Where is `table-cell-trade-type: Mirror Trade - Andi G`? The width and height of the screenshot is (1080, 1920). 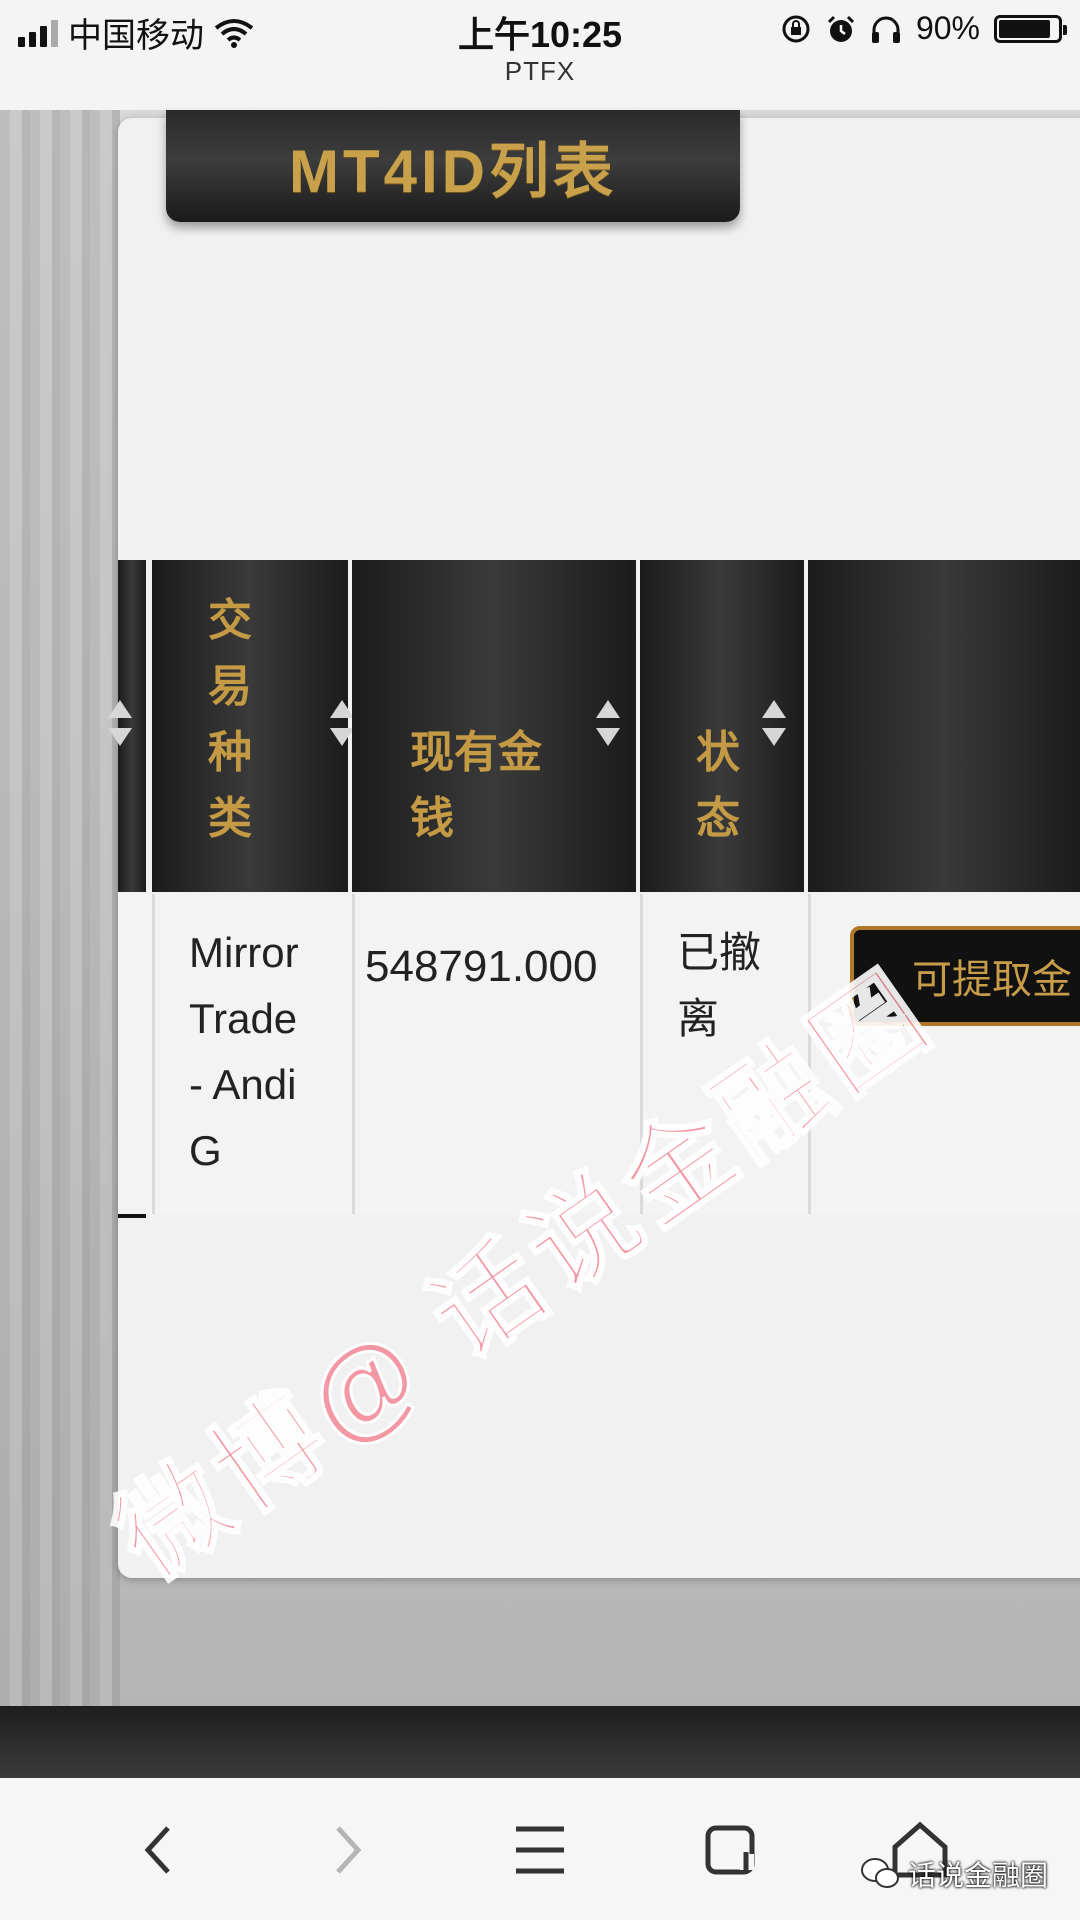
table-cell-trade-type: Mirror Trade - Andi G is located at coordinates (252, 1054).